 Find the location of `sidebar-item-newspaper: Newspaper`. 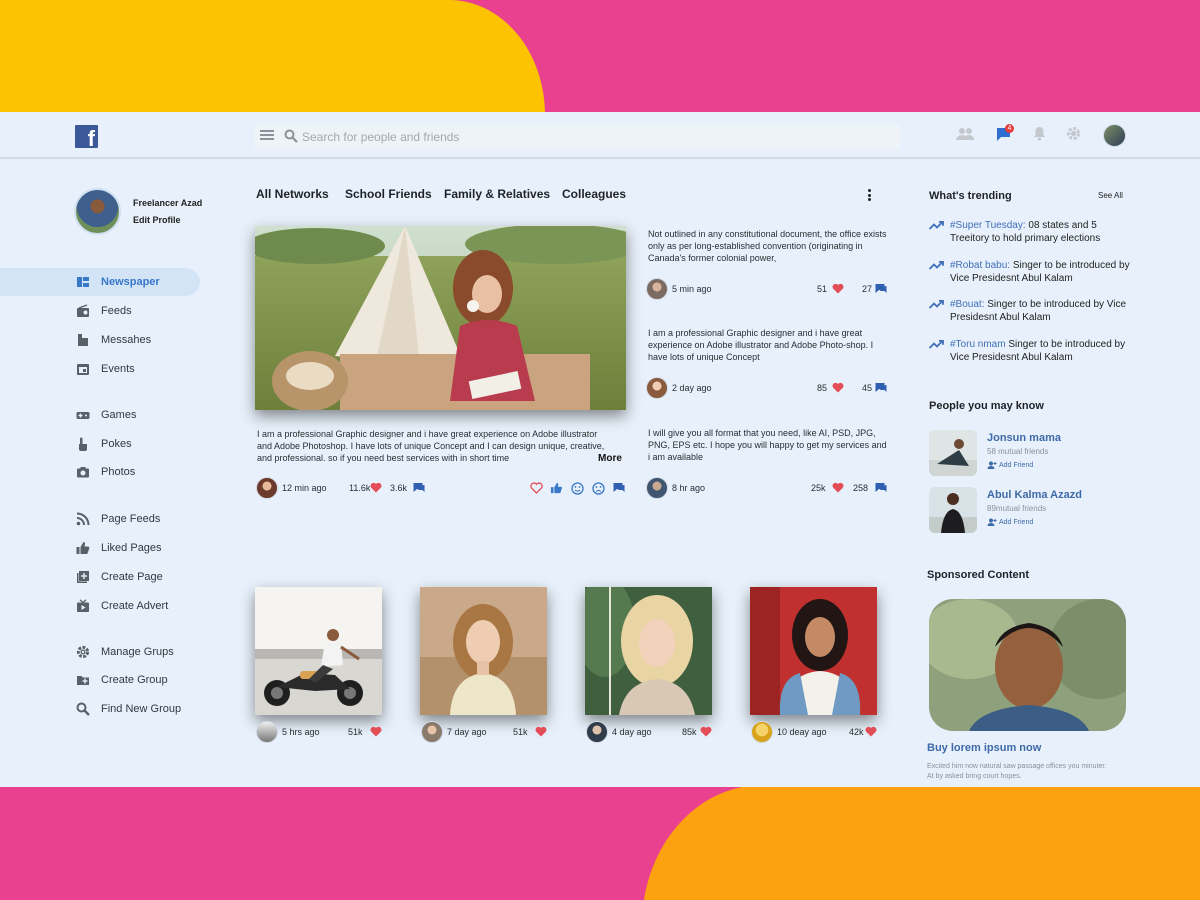

sidebar-item-newspaper: Newspaper is located at coordinates (100, 282).